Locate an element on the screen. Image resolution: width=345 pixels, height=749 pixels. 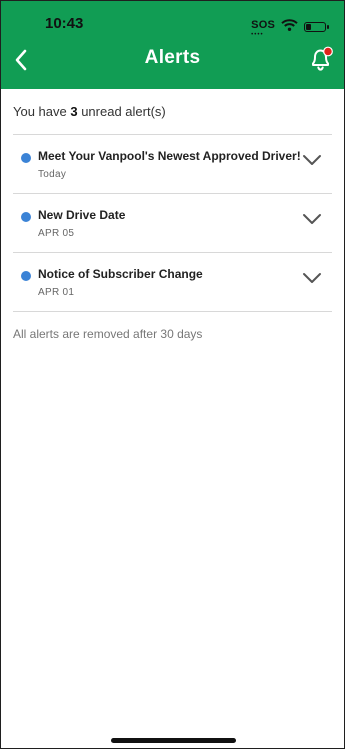
home-indicator is located at coordinates (173, 740).